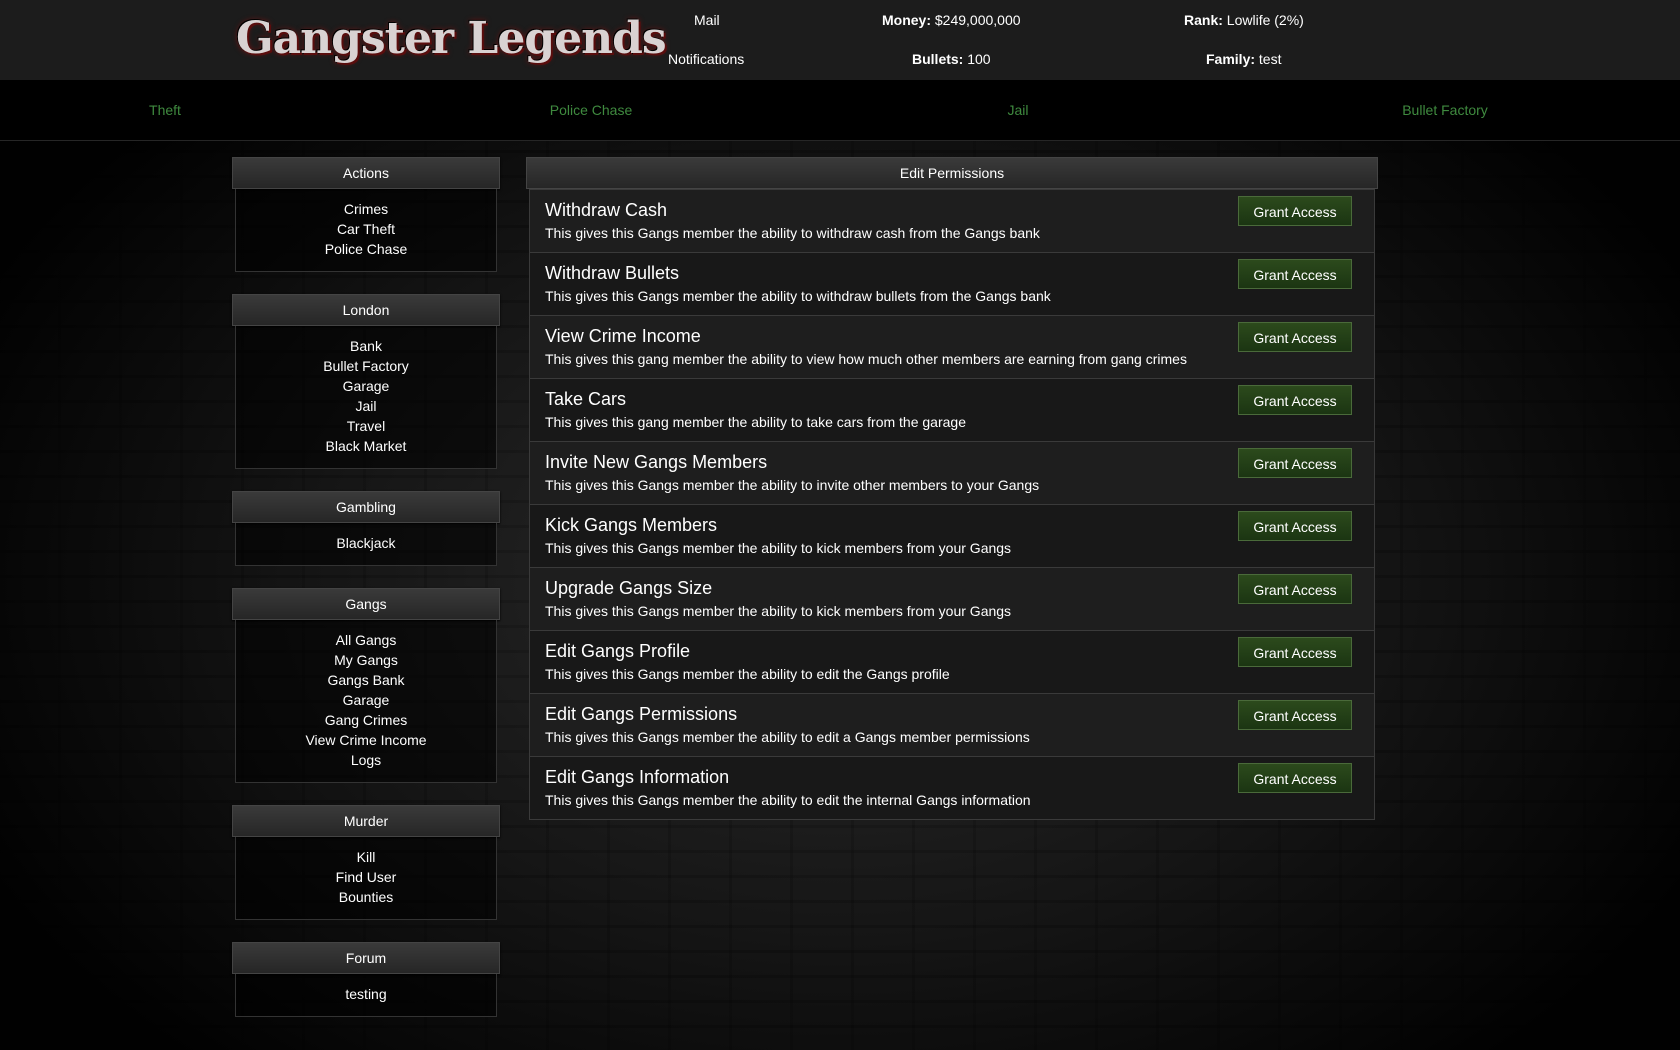  What do you see at coordinates (938, 59) in the screenshot?
I see `bullets-label: Bullets:` at bounding box center [938, 59].